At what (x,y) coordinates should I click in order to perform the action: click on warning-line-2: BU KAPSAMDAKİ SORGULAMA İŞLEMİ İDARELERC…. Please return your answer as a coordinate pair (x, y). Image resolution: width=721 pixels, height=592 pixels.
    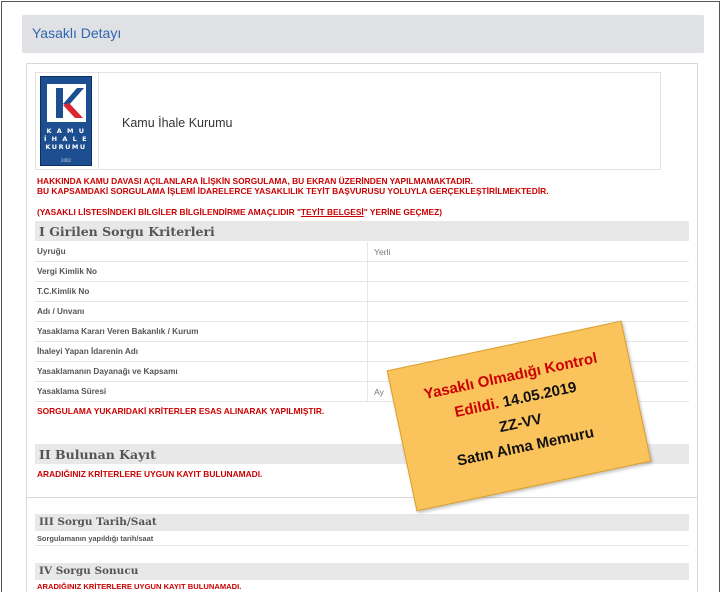
    Looking at the image, I should click on (293, 191).